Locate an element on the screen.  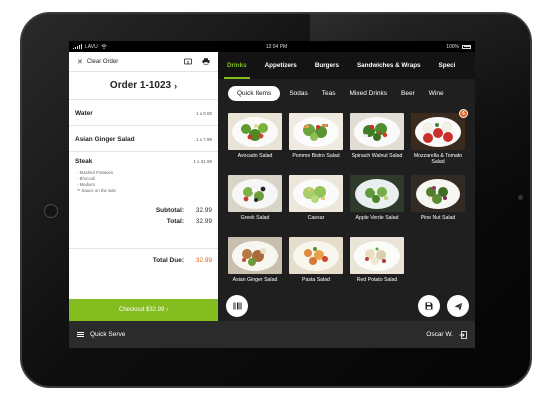
close-icon: ✕ is located at coordinates (80, 62).